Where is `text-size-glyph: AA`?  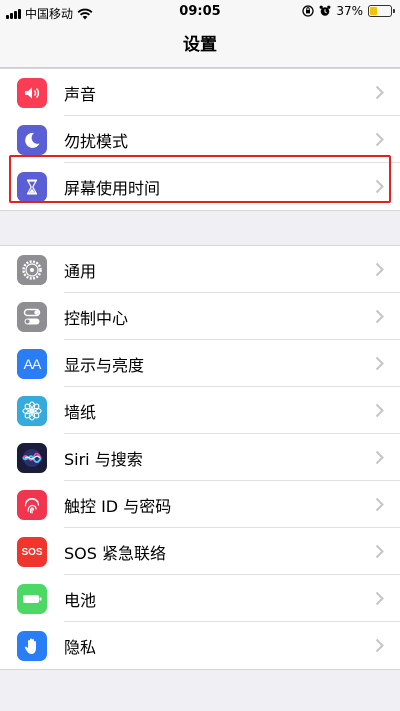
text-size-glyph: AA is located at coordinates (32, 364).